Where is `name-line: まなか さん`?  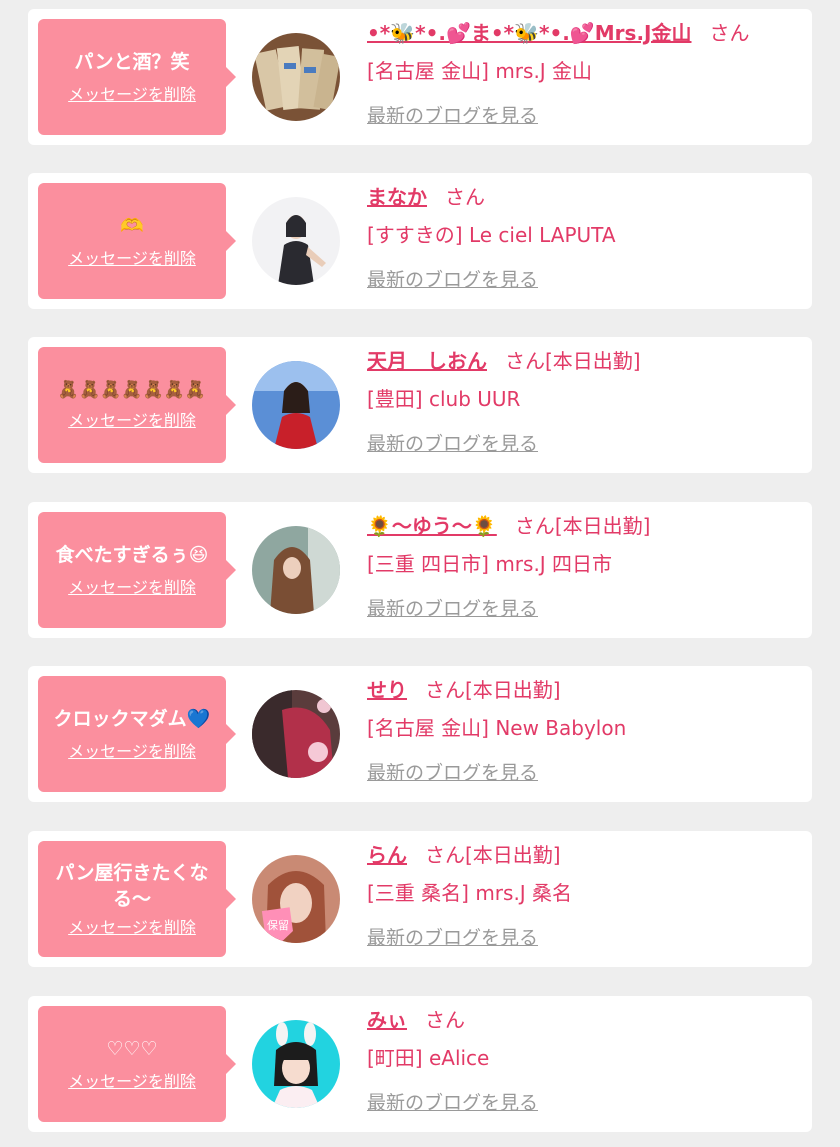 name-line: まなか さん is located at coordinates (584, 197).